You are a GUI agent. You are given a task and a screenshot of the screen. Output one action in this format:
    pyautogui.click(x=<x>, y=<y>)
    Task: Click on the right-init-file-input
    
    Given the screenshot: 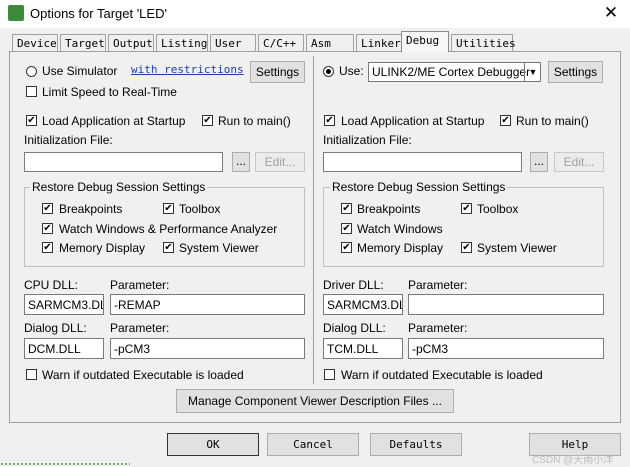 What is the action you would take?
    pyautogui.click(x=422, y=162)
    